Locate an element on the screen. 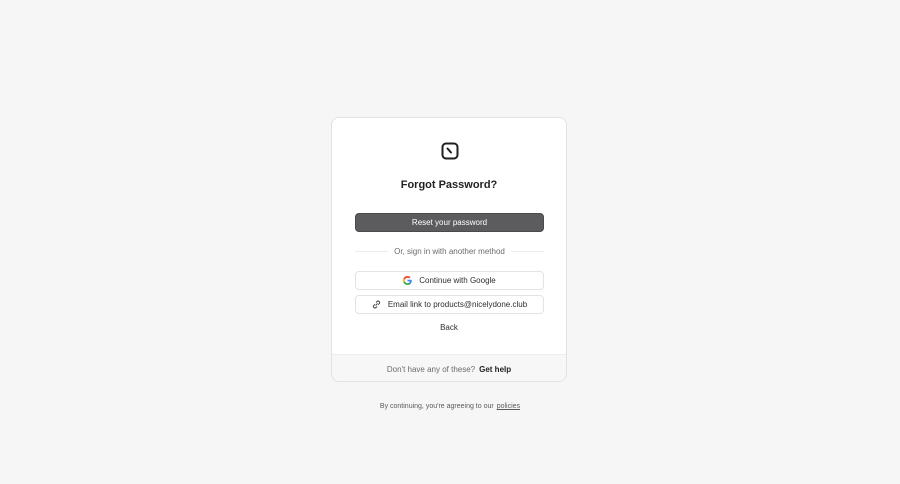 This screenshot has width=900, height=484. google-button-label: Continue with Google is located at coordinates (457, 280).